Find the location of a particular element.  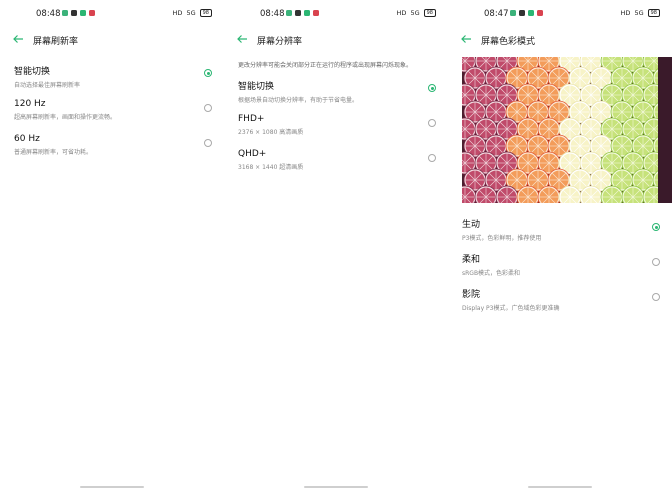

option-120hz: 120 Hz 超高屏幕刷新率，画面和操作更流畅。 is located at coordinates (113, 110).